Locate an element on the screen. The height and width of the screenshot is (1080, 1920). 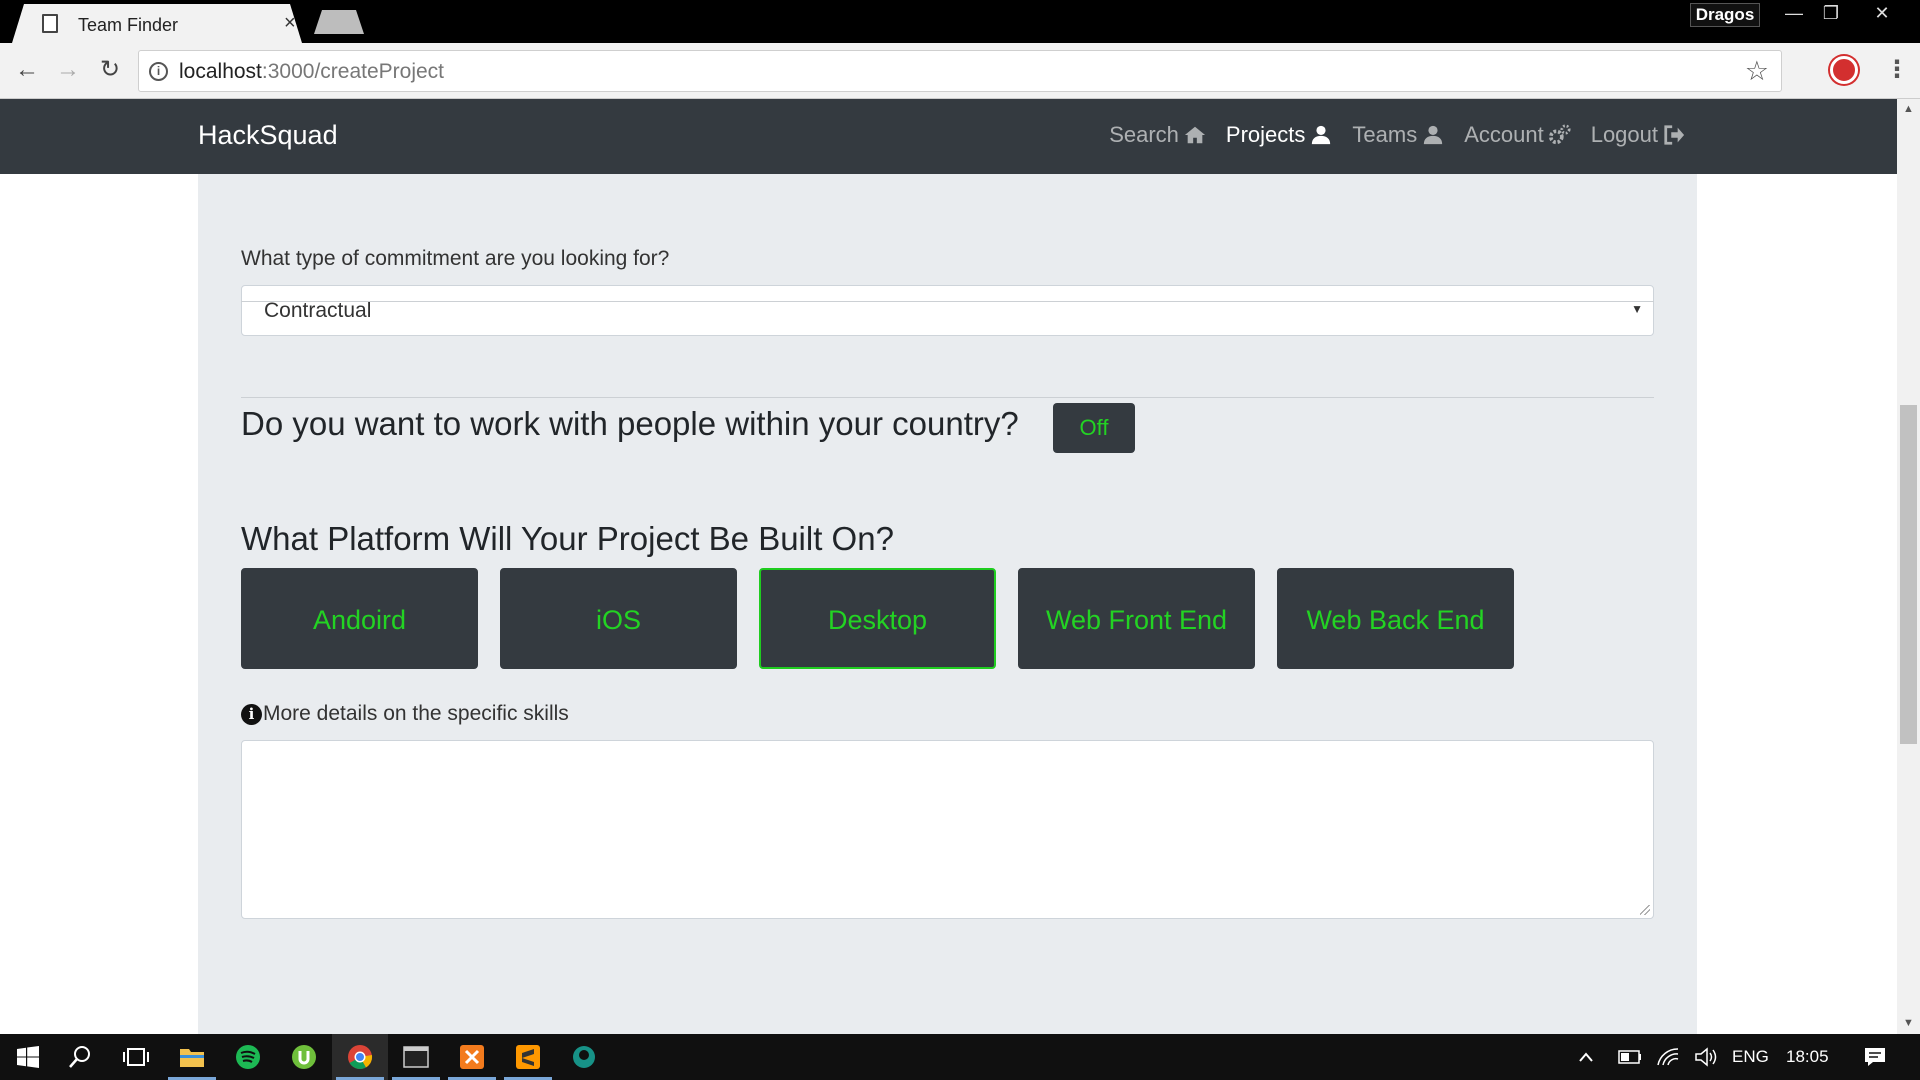
nav-account-label: Account is located at coordinates (1504, 134).